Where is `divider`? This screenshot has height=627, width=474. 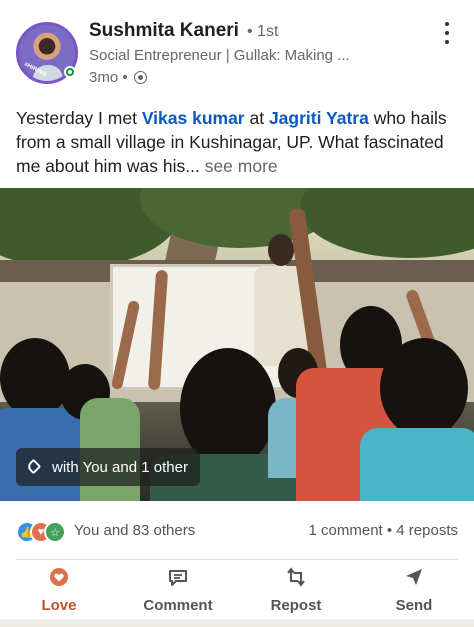 divider is located at coordinates (237, 559).